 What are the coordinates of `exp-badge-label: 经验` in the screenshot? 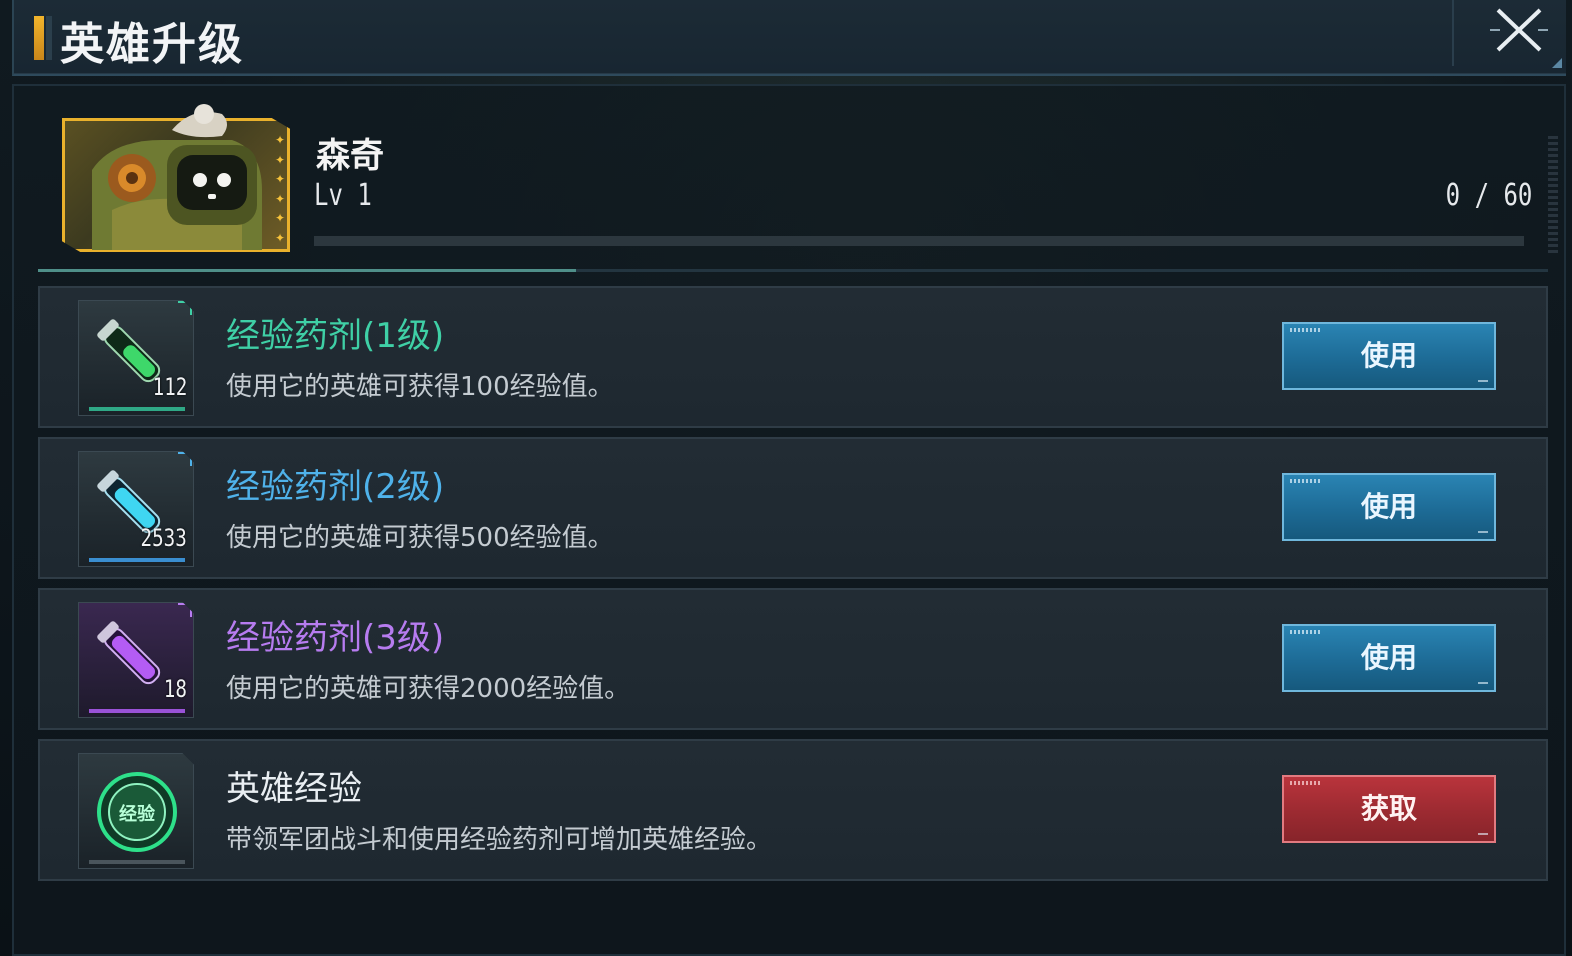 It's located at (137, 814).